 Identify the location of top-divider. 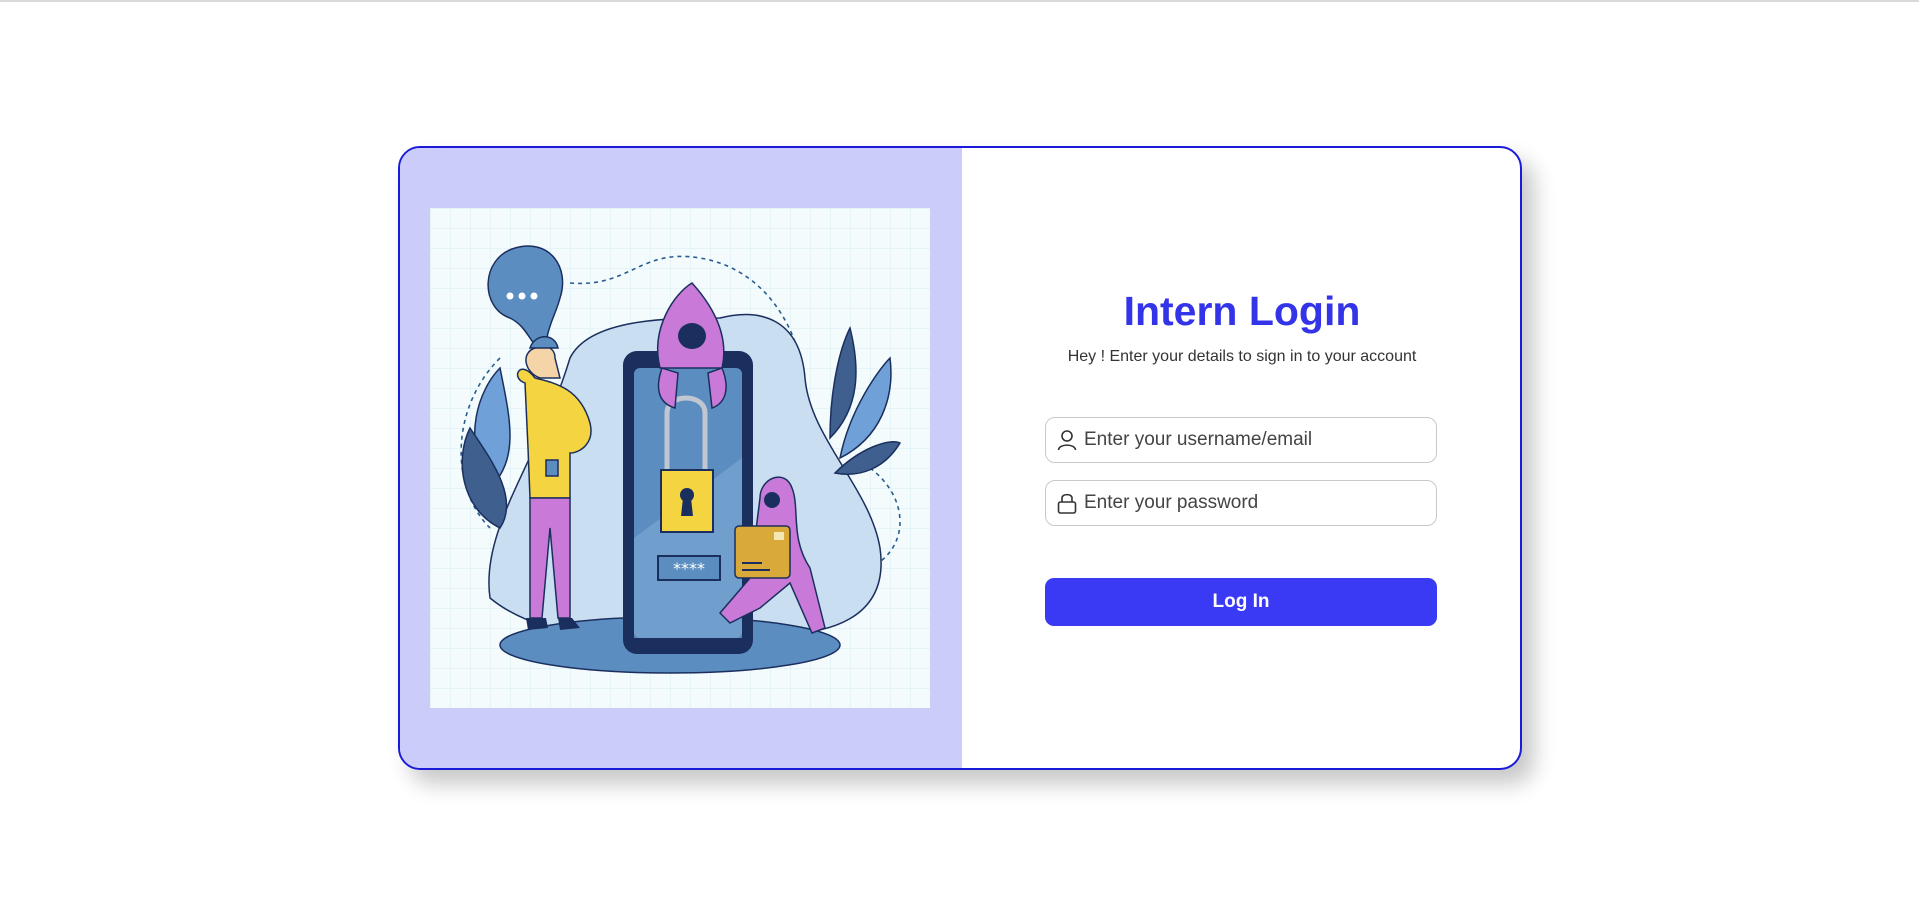
(959, 1).